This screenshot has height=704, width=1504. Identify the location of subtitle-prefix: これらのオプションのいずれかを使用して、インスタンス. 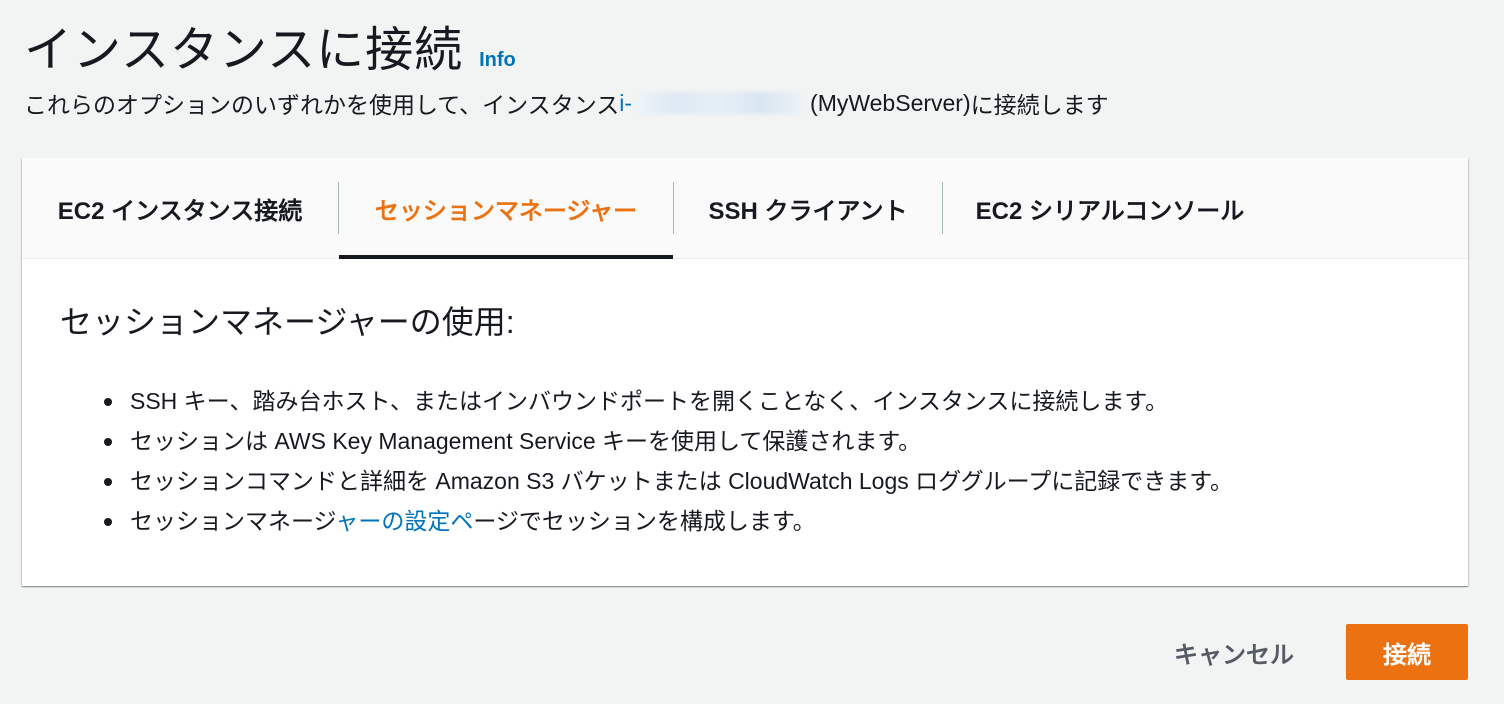
(322, 105).